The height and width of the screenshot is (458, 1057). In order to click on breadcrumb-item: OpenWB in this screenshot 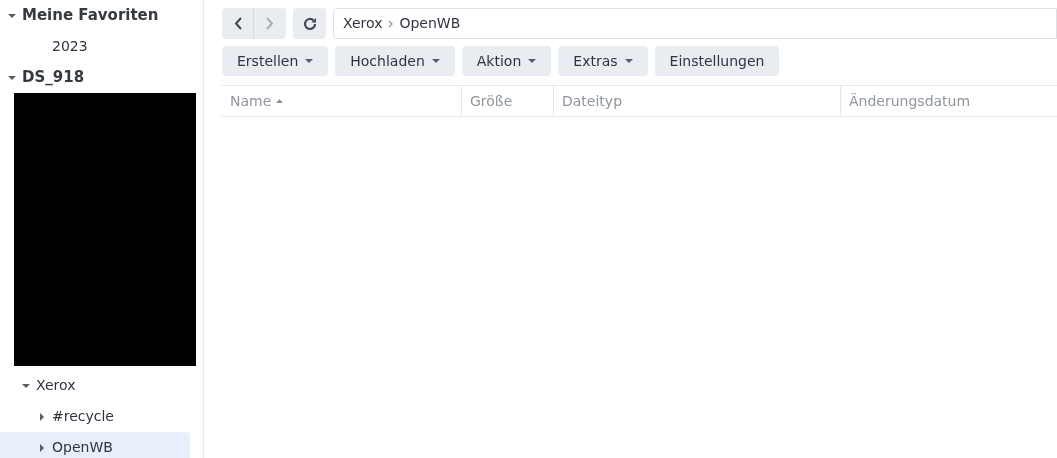, I will do `click(430, 23)`.